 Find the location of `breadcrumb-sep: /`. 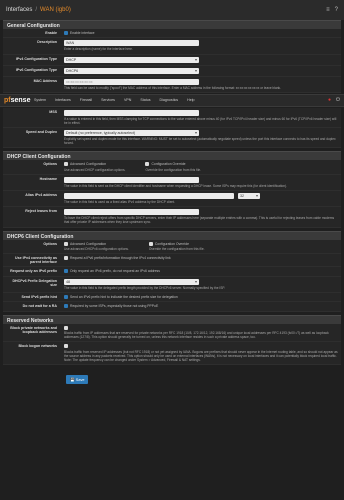

breadcrumb-sep: / is located at coordinates (36, 10).